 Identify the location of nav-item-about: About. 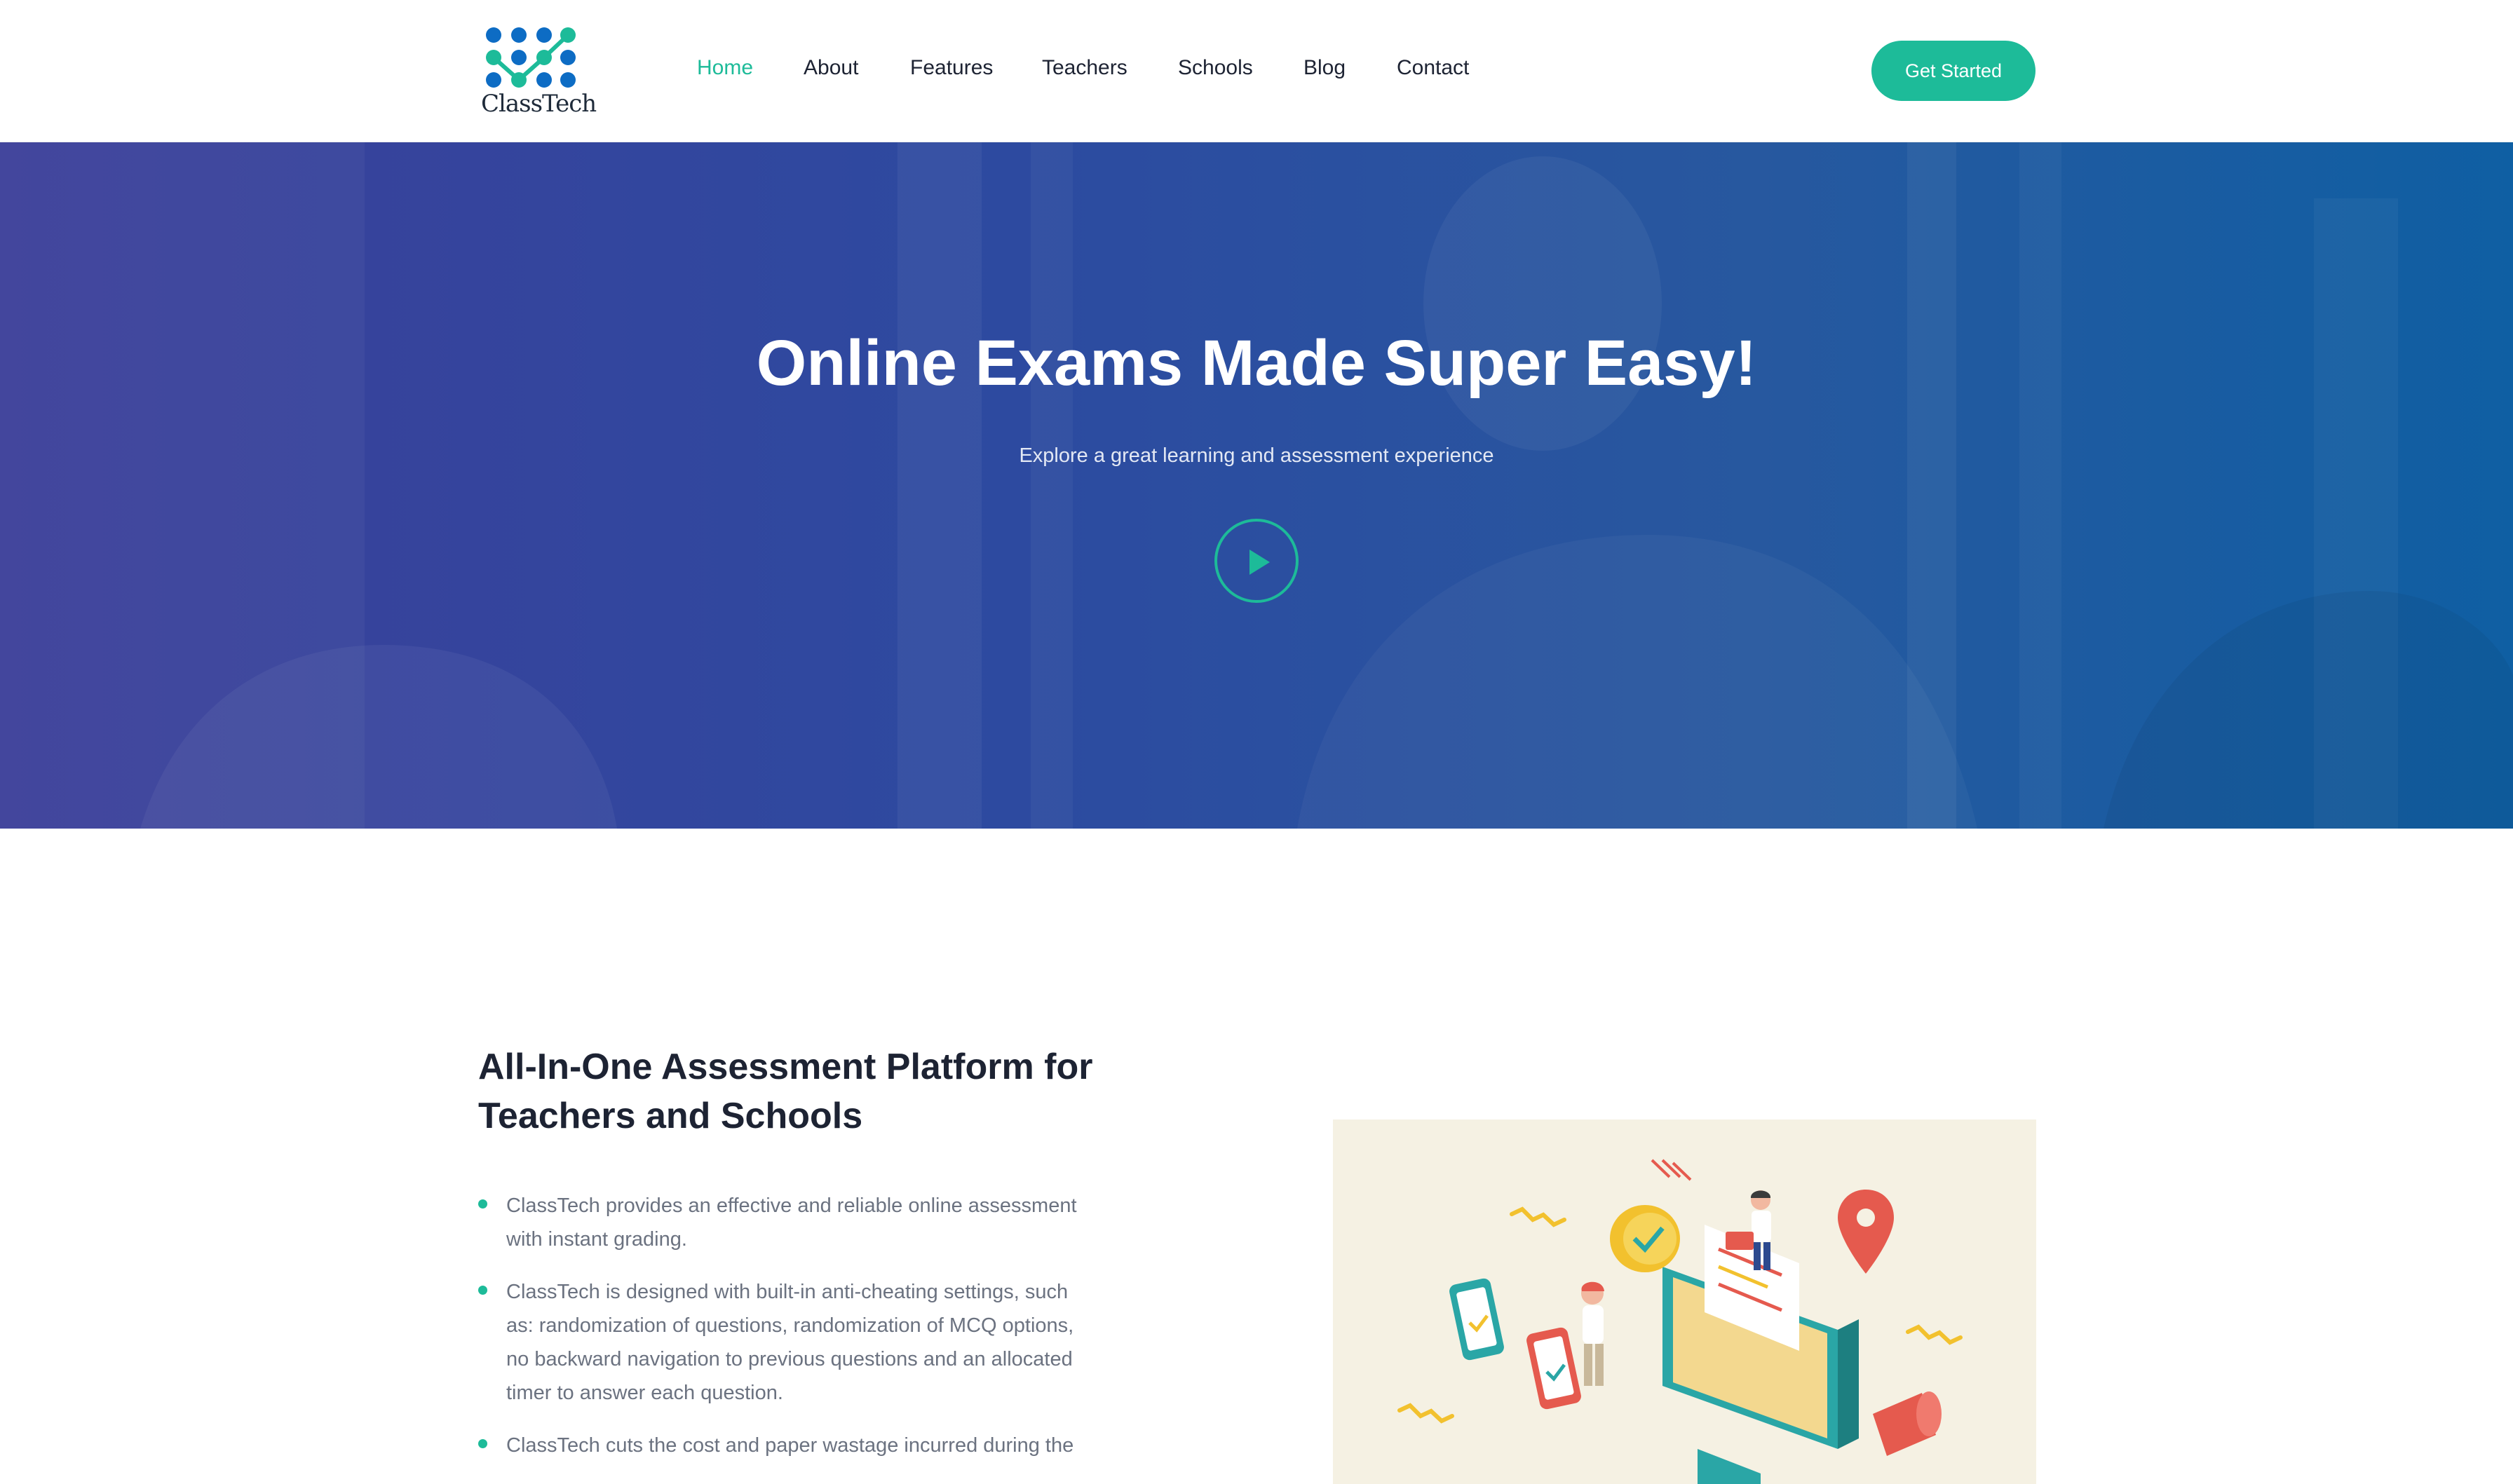
(831, 68).